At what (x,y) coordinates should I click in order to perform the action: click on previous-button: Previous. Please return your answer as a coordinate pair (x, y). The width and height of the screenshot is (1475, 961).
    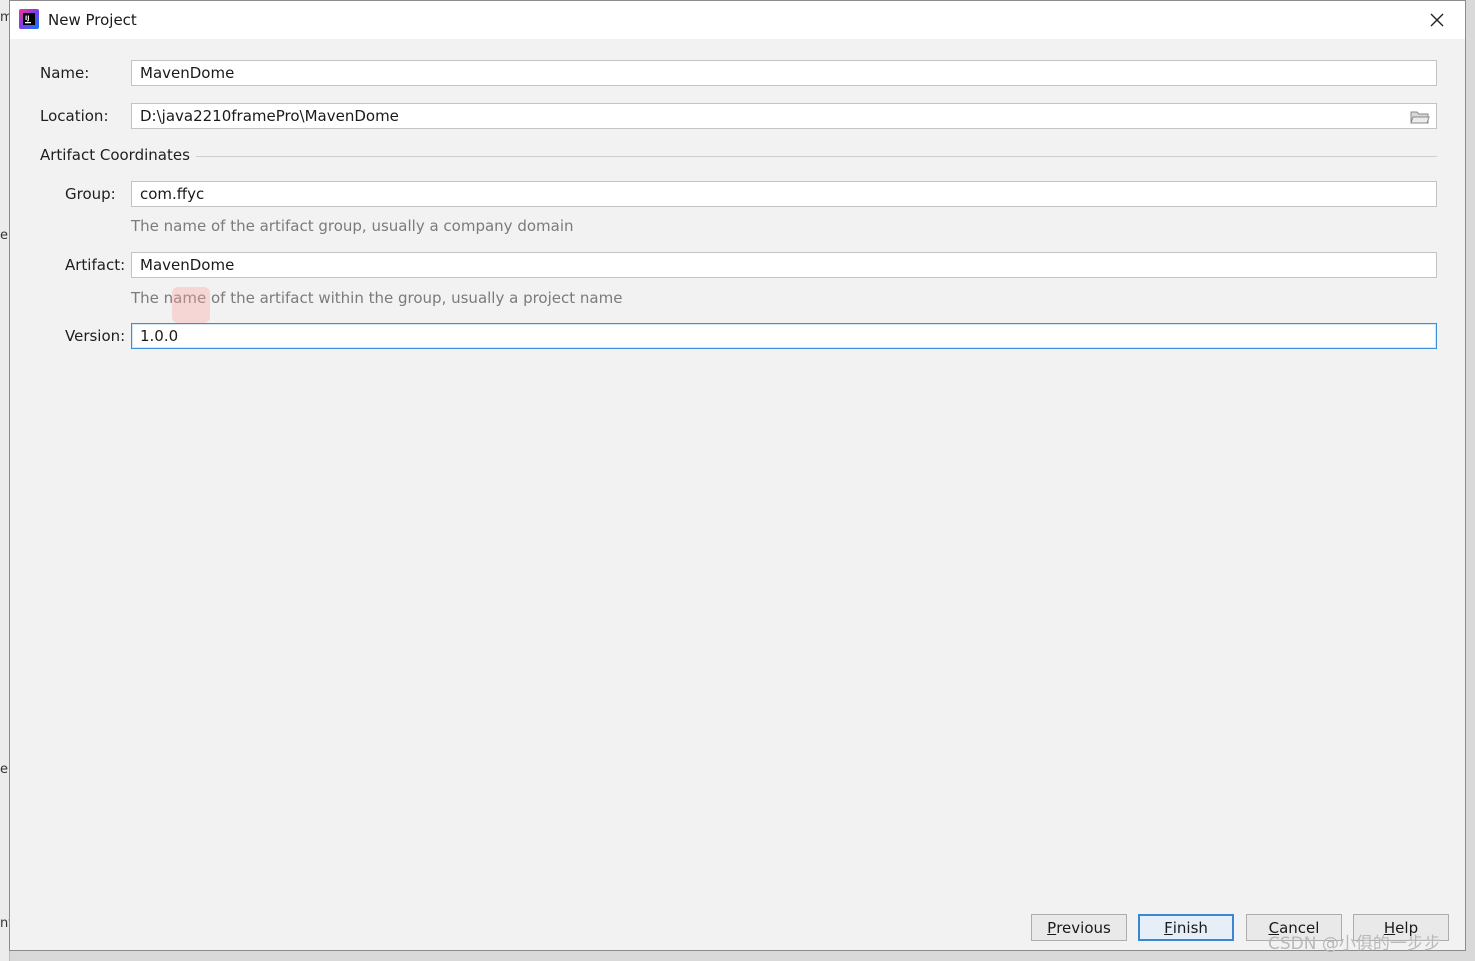
    Looking at the image, I should click on (1079, 927).